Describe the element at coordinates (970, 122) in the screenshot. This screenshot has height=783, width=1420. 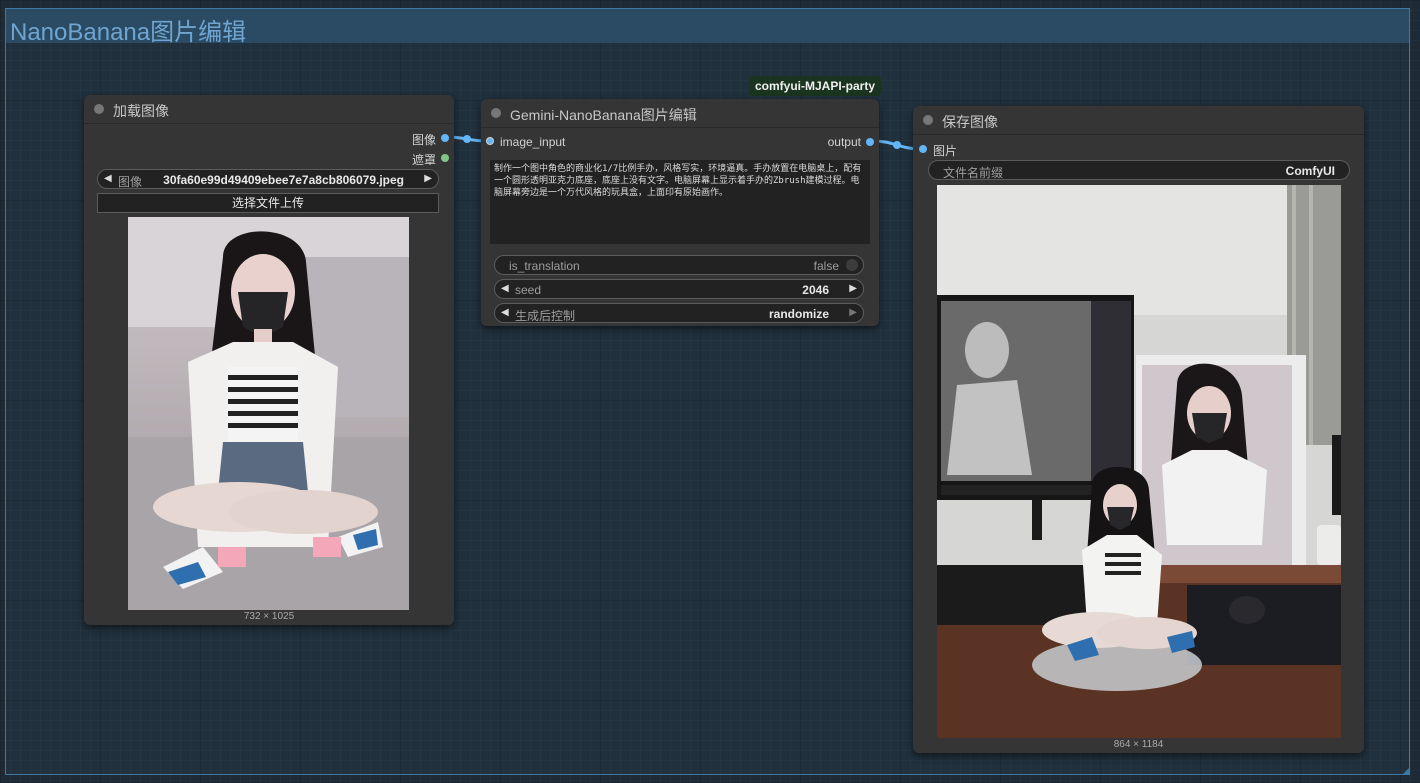
I see `node-title: 保存图像` at that location.